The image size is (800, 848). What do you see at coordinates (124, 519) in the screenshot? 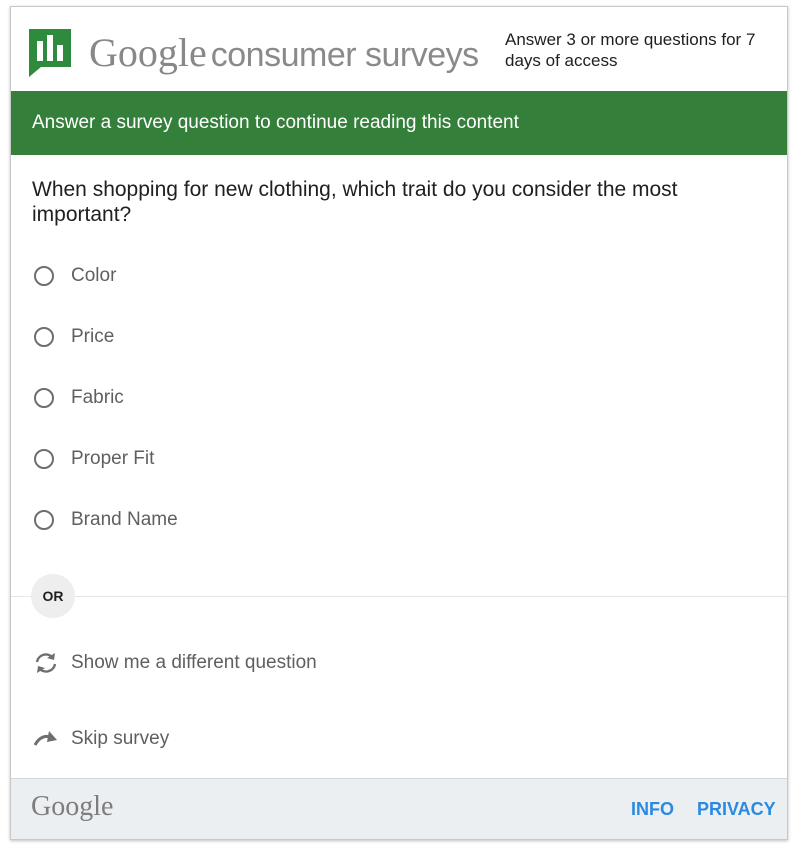
I see `option-label: Brand Name` at bounding box center [124, 519].